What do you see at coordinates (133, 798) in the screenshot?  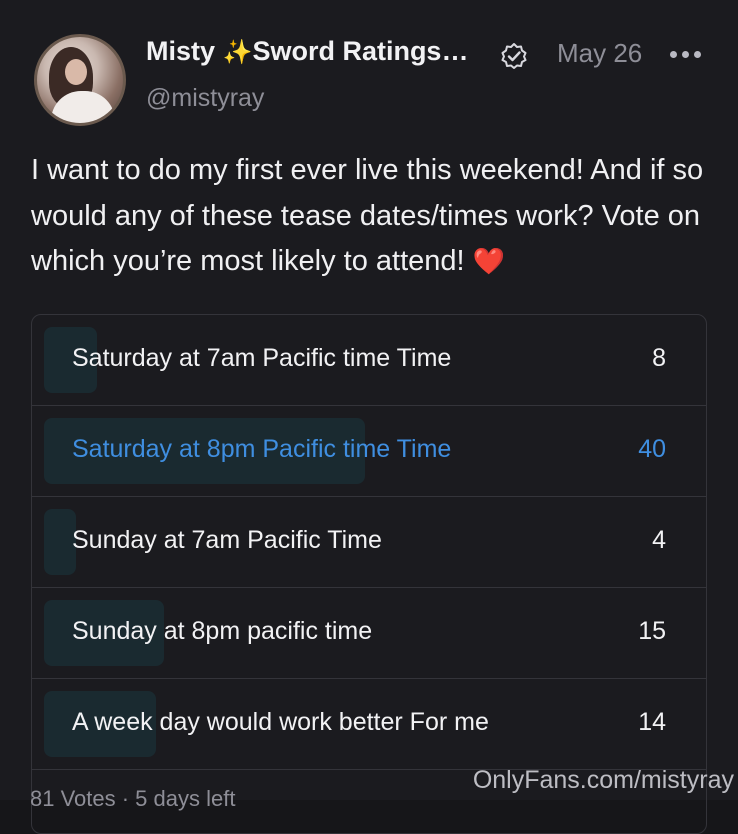 I see `poll-footer: 81 Votes · 5 days left` at bounding box center [133, 798].